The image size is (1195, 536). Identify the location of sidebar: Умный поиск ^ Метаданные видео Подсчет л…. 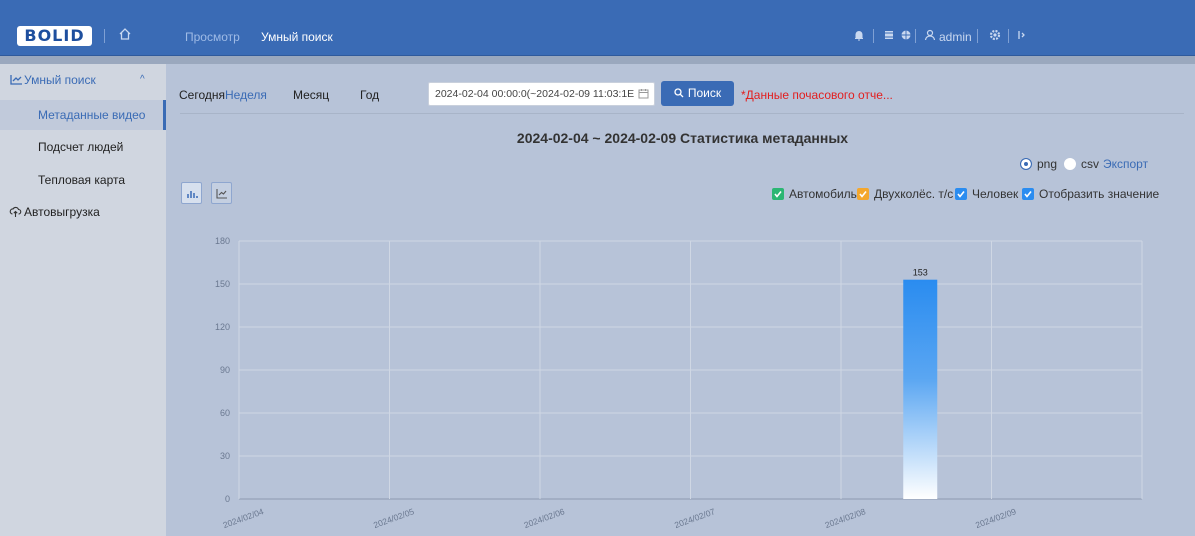
(83, 300).